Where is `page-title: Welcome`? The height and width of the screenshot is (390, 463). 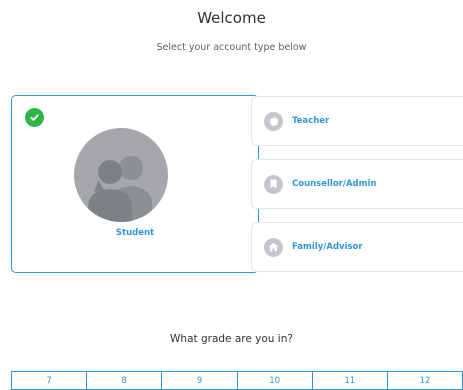
page-title: Welcome is located at coordinates (231, 18).